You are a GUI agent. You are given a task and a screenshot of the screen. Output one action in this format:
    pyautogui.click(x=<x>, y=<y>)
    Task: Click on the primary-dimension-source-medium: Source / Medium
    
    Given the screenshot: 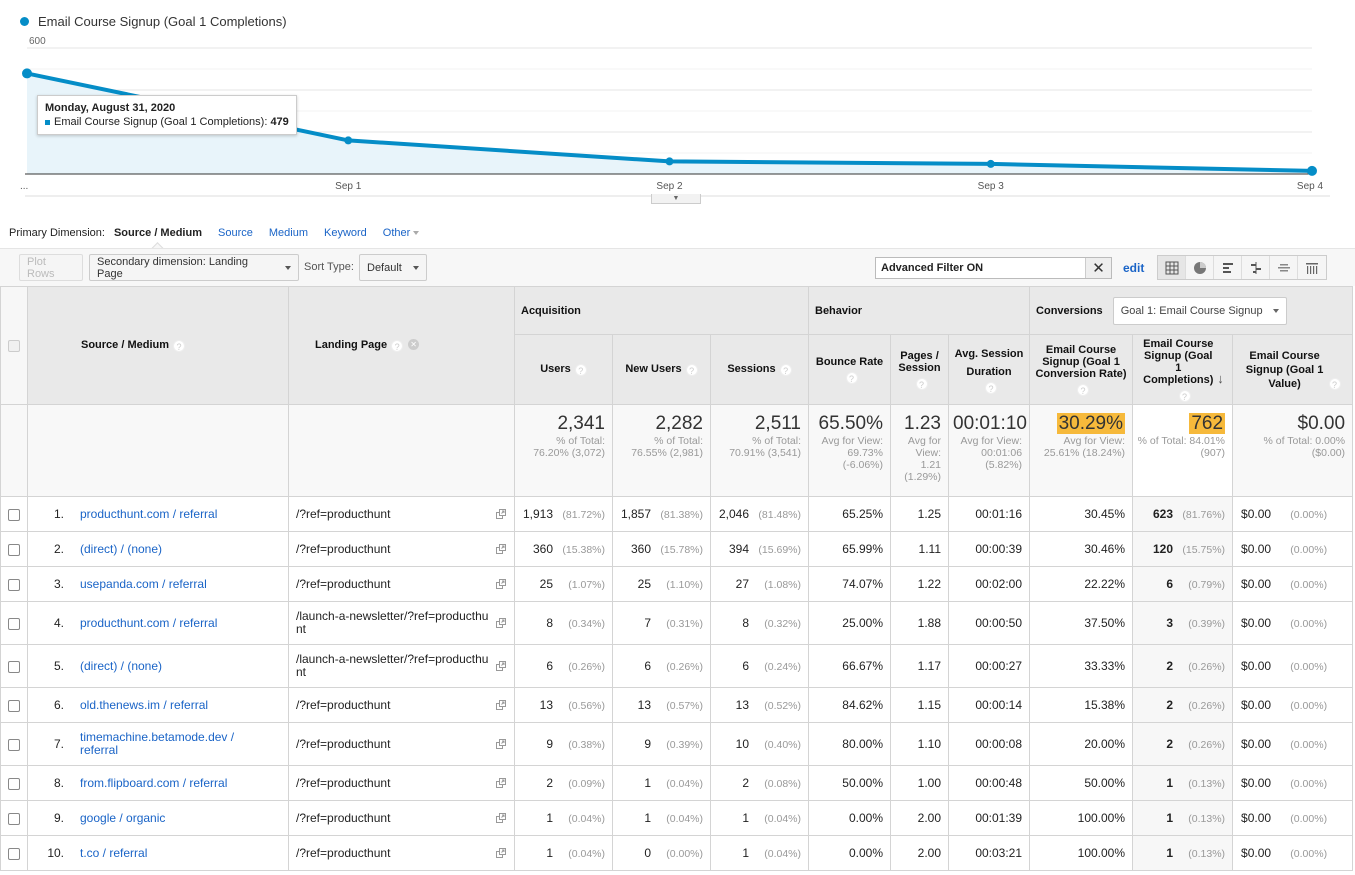 What is the action you would take?
    pyautogui.click(x=158, y=233)
    